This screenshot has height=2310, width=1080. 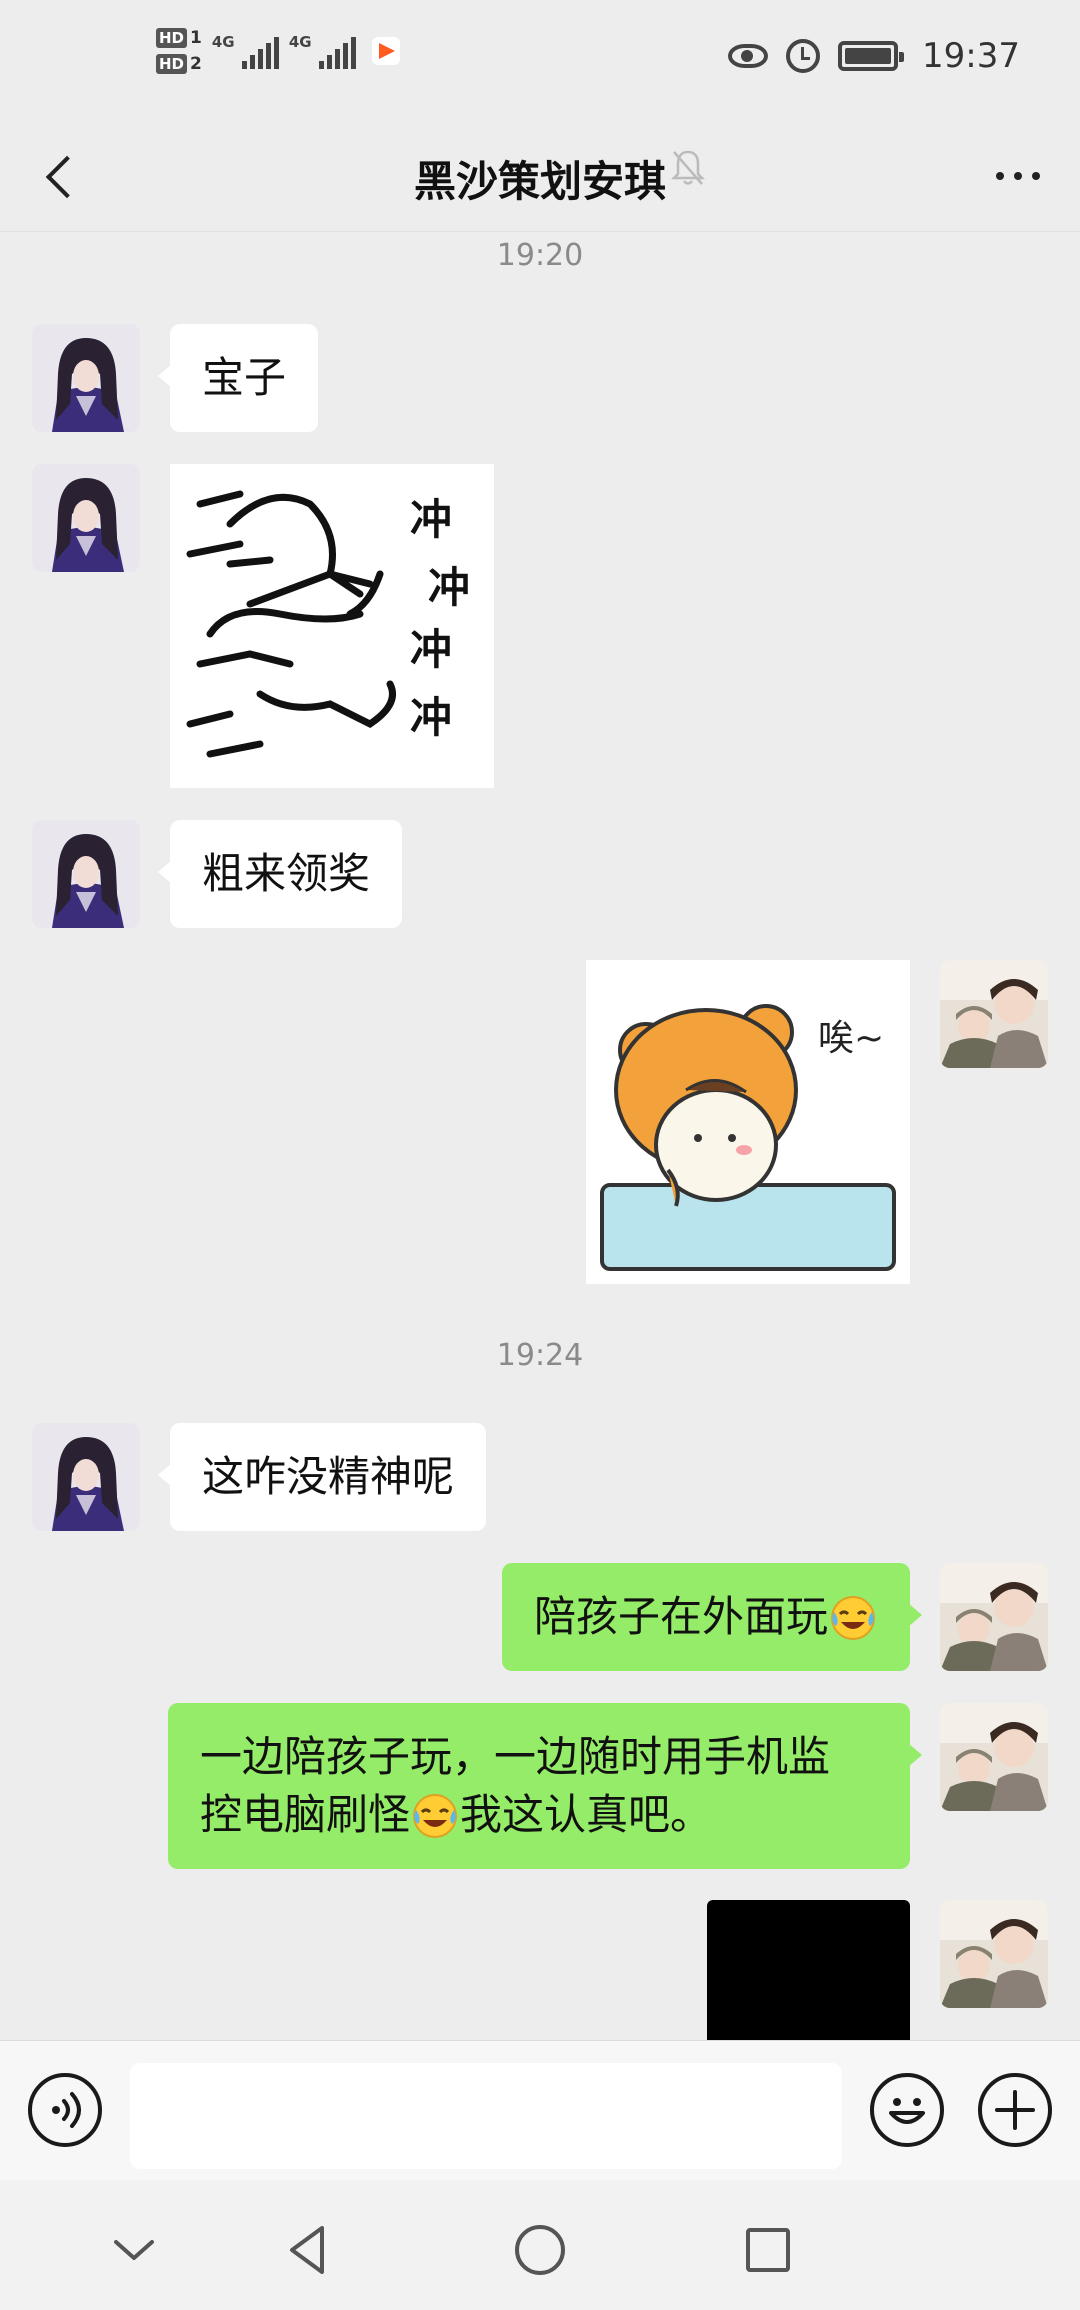 I want to click on sim-number: 2, so click(x=196, y=64).